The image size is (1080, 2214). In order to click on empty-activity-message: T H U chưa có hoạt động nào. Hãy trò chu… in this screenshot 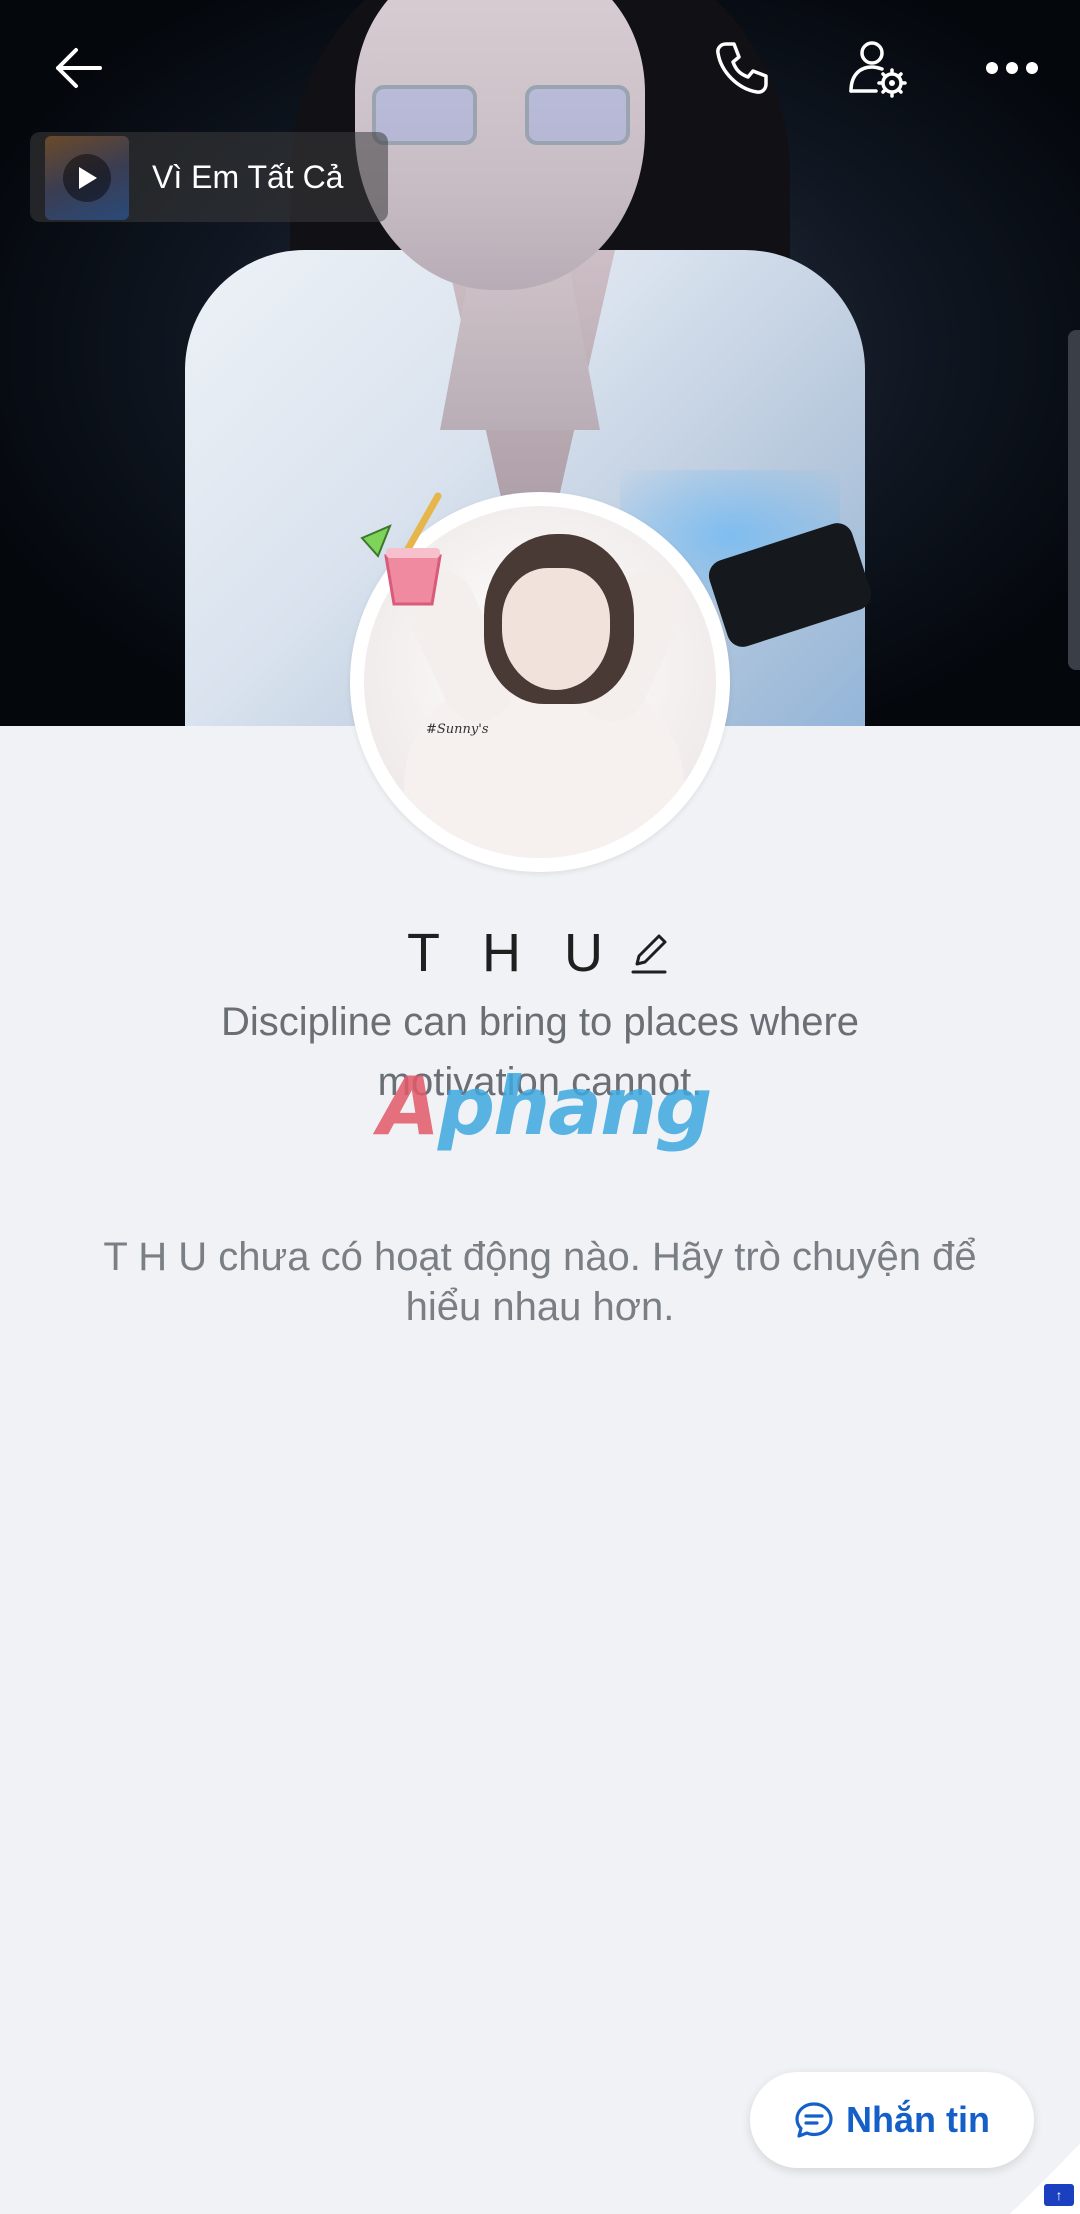, I will do `click(540, 1282)`.